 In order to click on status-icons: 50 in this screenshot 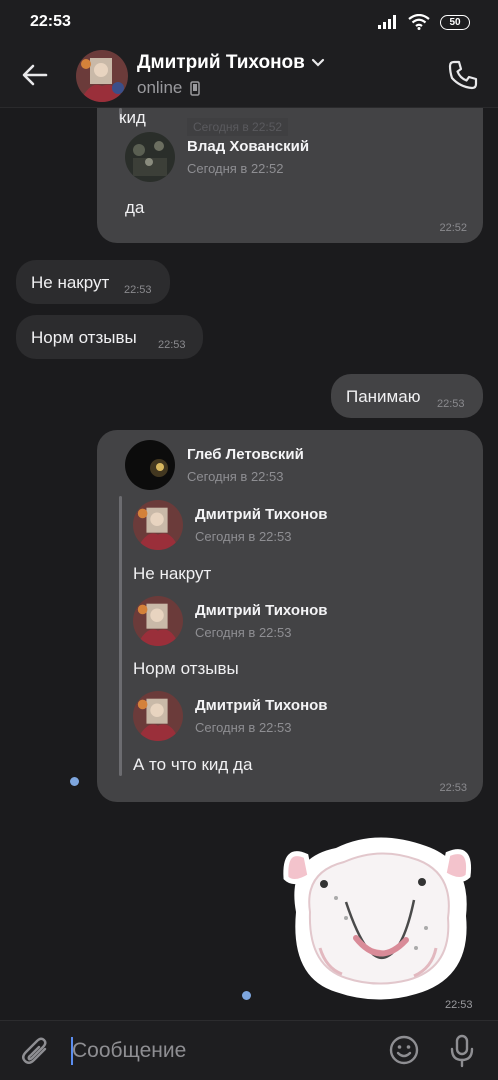, I will do `click(424, 22)`.